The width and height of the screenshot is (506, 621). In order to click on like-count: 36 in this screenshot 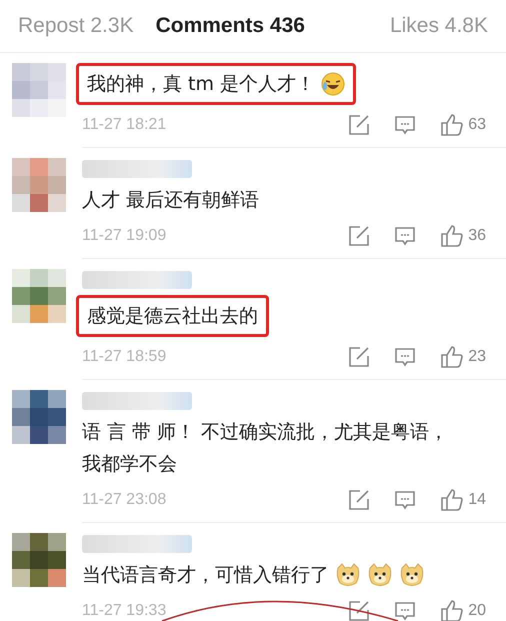, I will do `click(477, 236)`.